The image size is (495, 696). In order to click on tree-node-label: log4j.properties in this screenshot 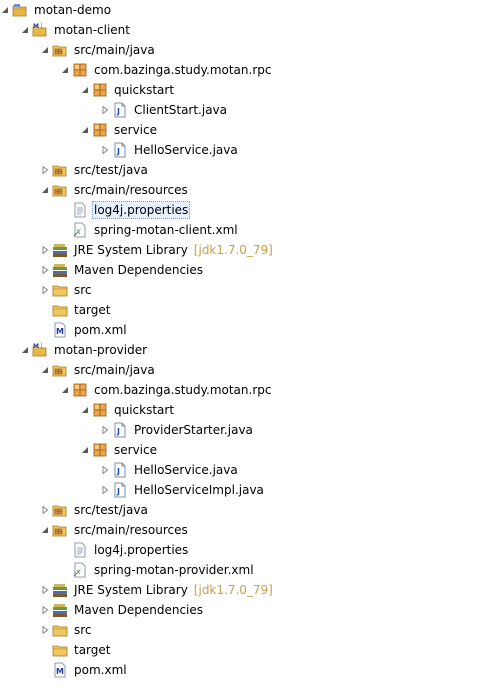, I will do `click(141, 550)`.